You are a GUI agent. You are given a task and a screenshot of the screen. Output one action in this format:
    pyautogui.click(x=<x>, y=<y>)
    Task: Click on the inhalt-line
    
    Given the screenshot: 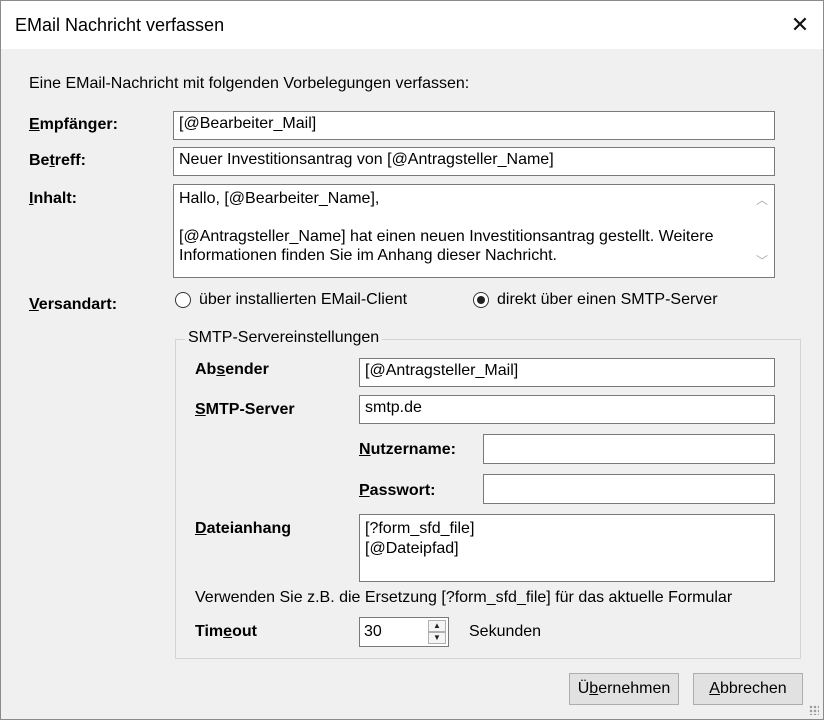 What is the action you would take?
    pyautogui.click(x=474, y=217)
    